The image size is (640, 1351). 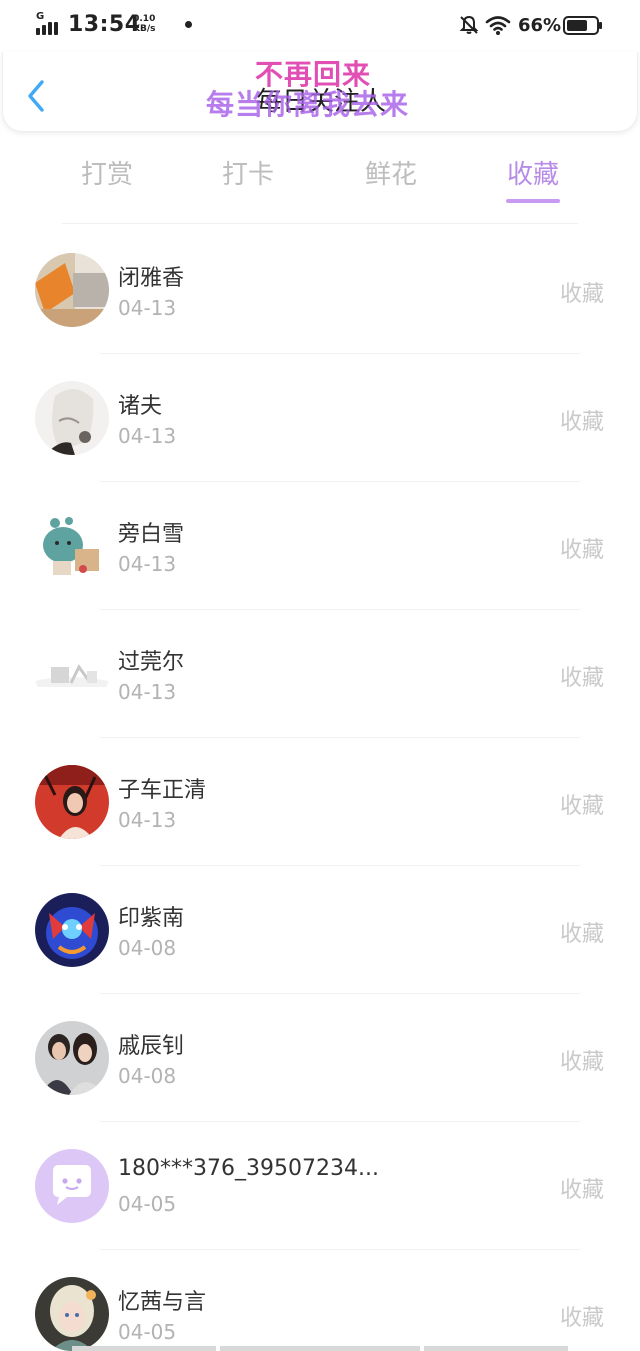 What do you see at coordinates (320, 418) in the screenshot?
I see `list-item: 诸夫 04-13 收藏` at bounding box center [320, 418].